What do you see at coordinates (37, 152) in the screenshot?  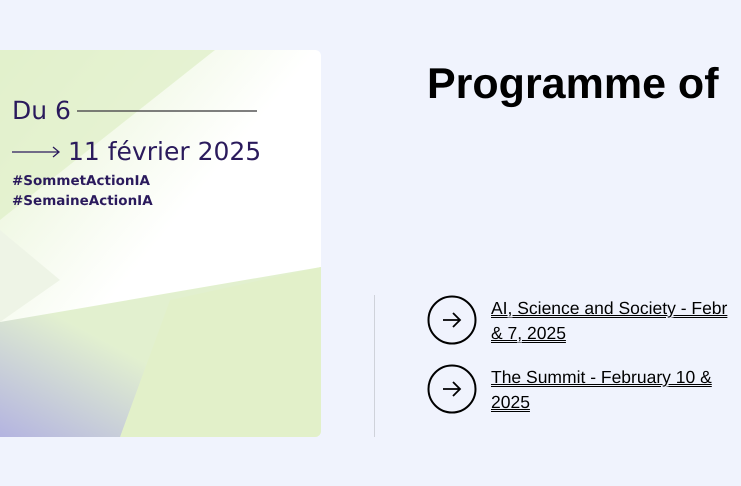 I see `arrow-icon` at bounding box center [37, 152].